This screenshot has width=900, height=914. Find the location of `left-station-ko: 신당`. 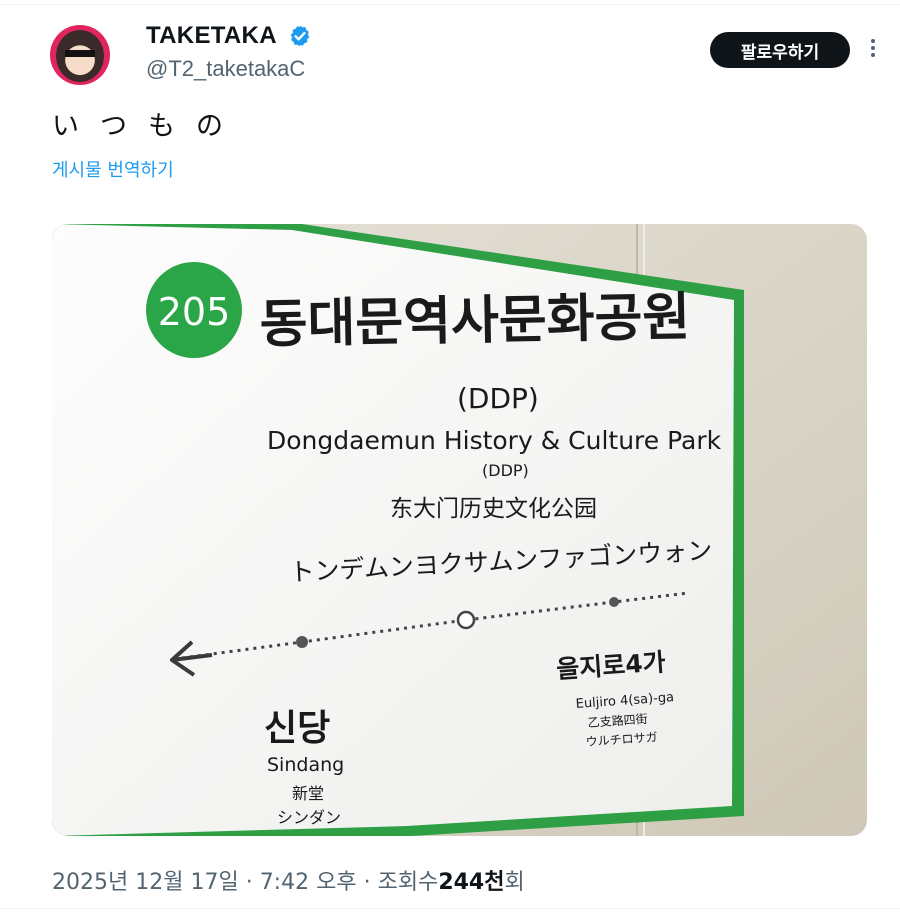

left-station-ko: 신당 is located at coordinates (297, 728).